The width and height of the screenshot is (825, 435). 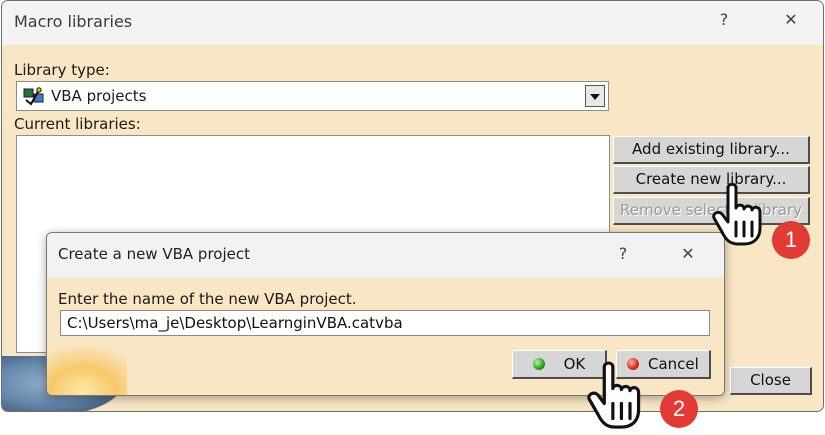 I want to click on sub-help-button: ?, so click(x=623, y=253).